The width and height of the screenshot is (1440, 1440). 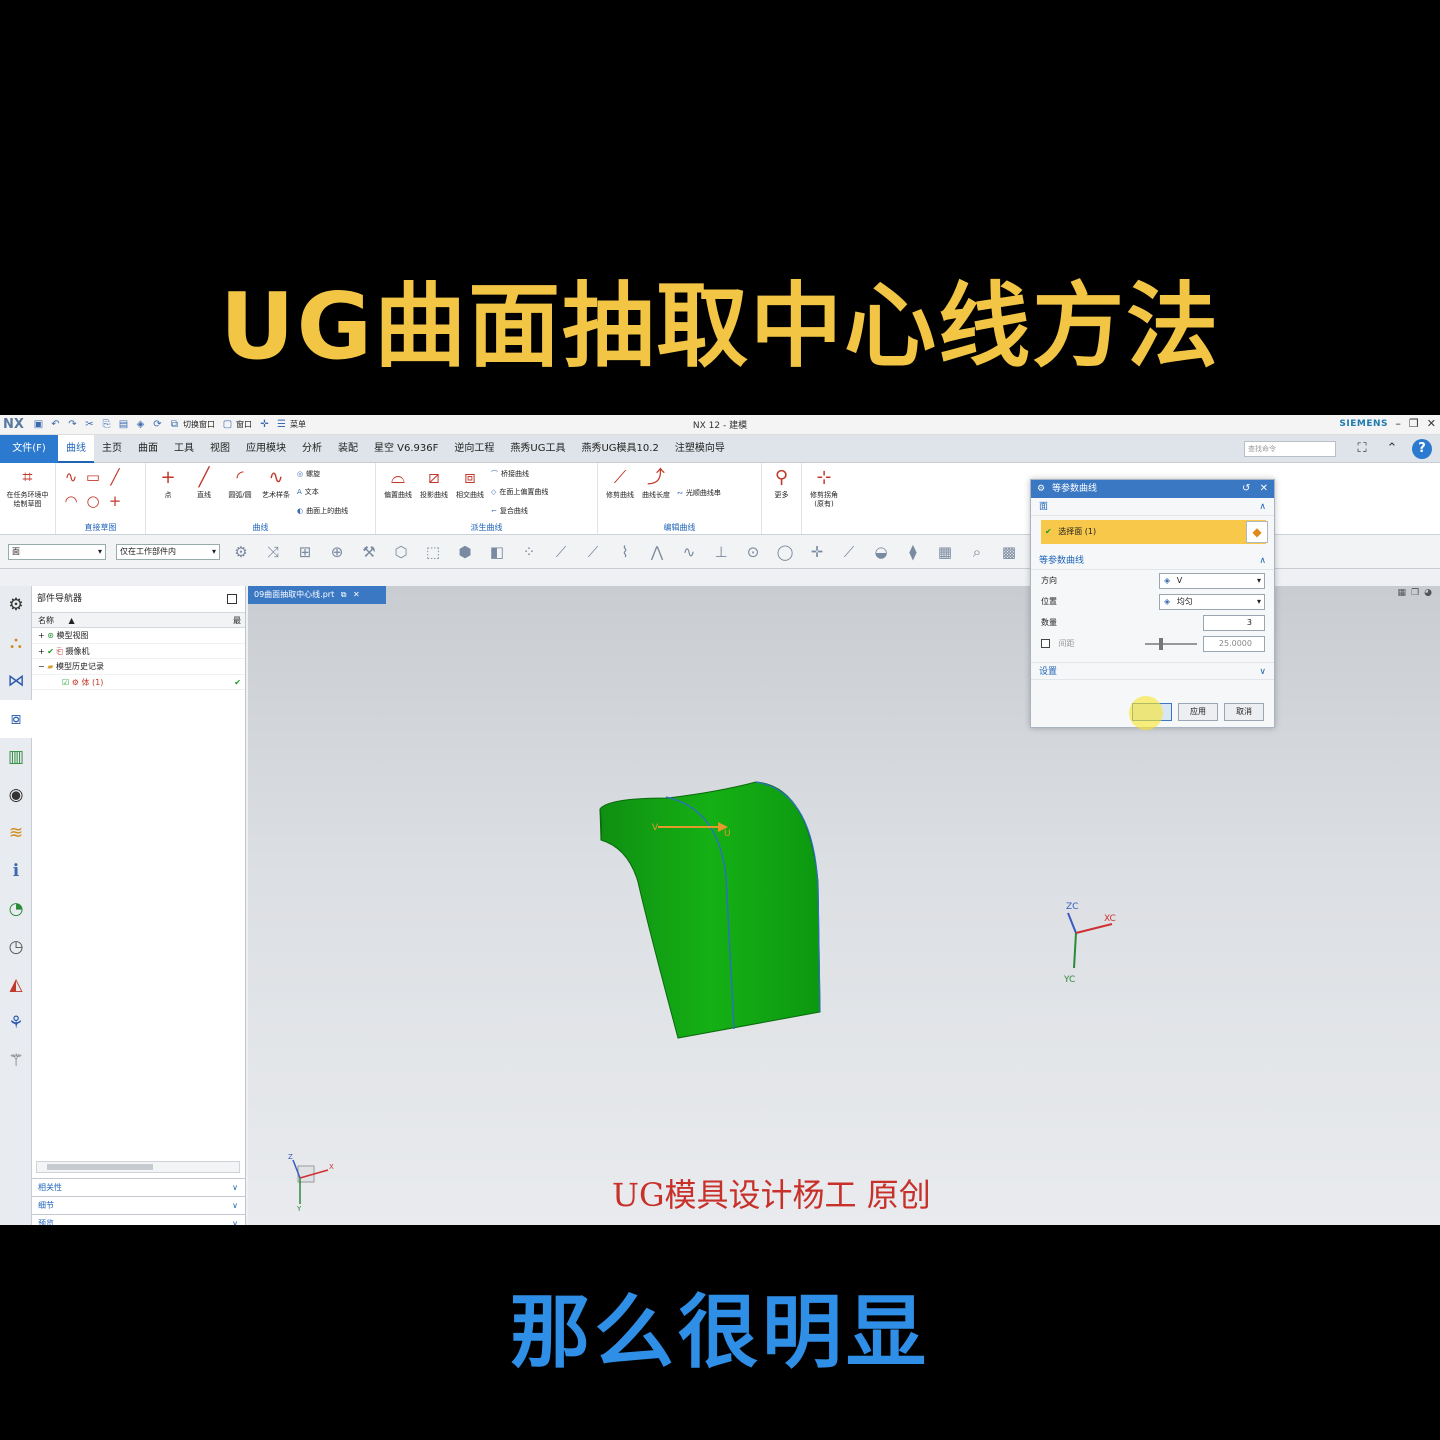 I want to click on undo-icon: ↶, so click(x=55, y=424).